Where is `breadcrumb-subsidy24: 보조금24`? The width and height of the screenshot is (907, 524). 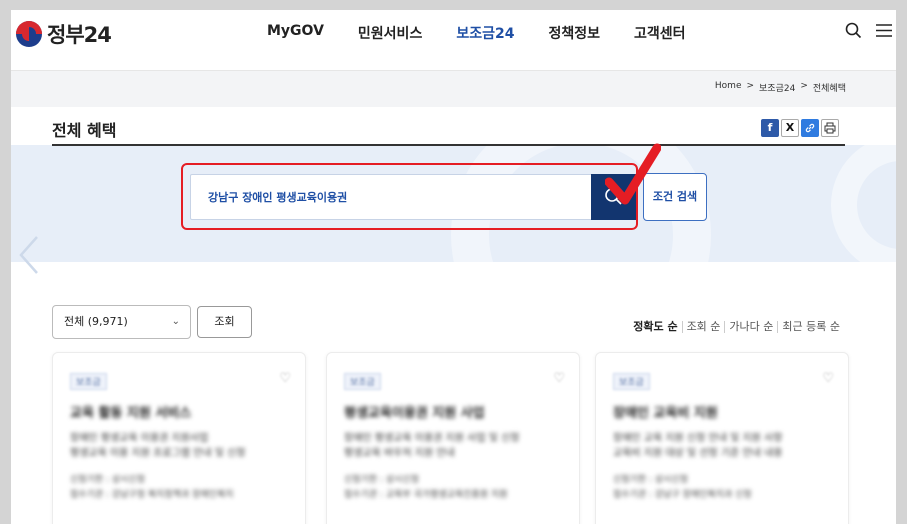 breadcrumb-subsidy24: 보조금24 is located at coordinates (777, 87).